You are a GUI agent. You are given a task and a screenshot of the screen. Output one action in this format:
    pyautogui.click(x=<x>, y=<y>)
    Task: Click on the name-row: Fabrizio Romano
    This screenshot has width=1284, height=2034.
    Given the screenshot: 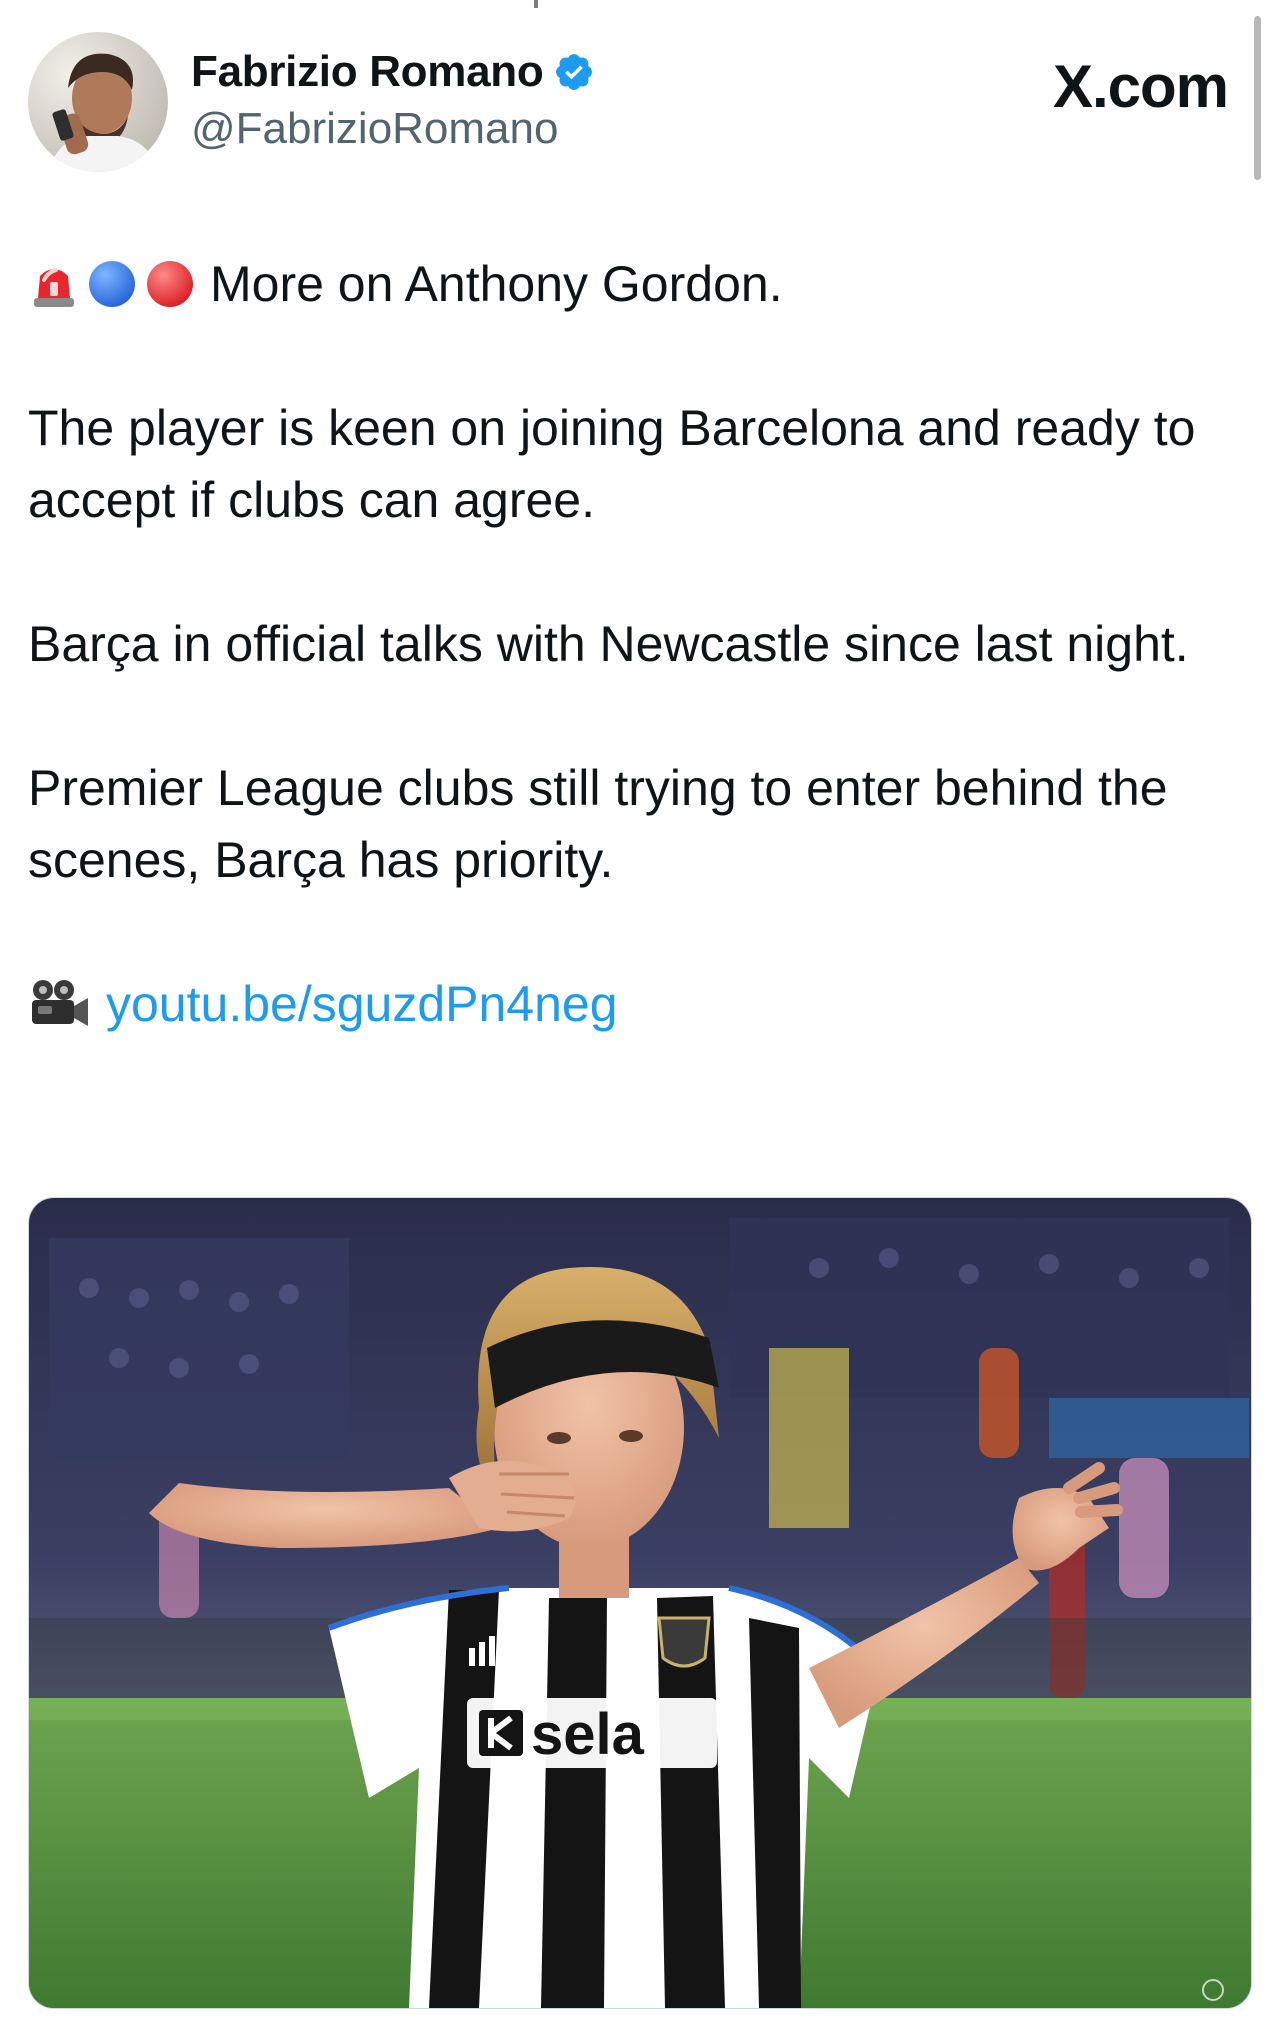 What is the action you would take?
    pyautogui.click(x=393, y=72)
    